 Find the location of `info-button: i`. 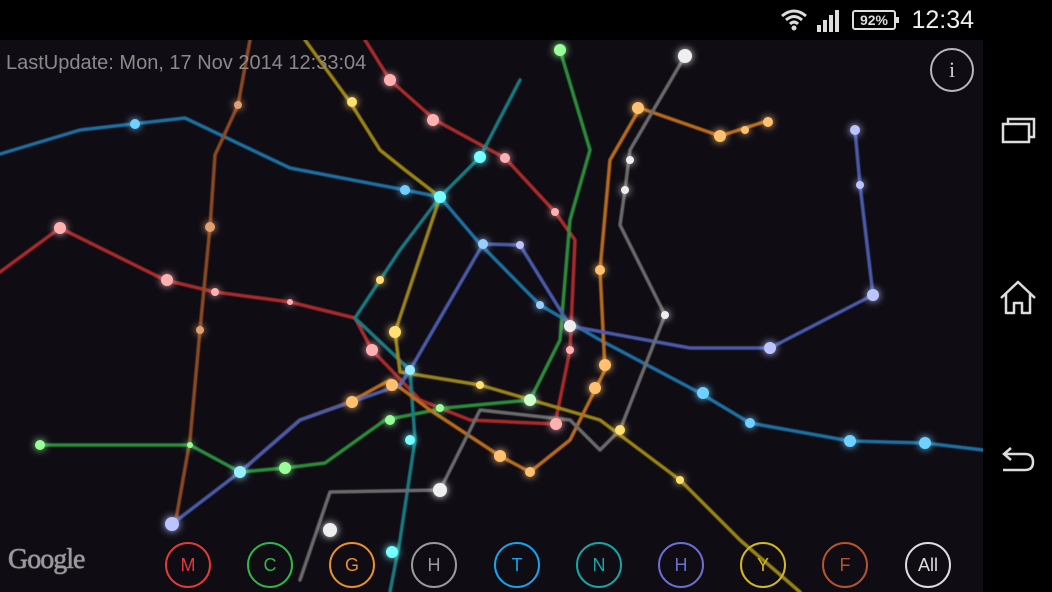

info-button: i is located at coordinates (952, 70).